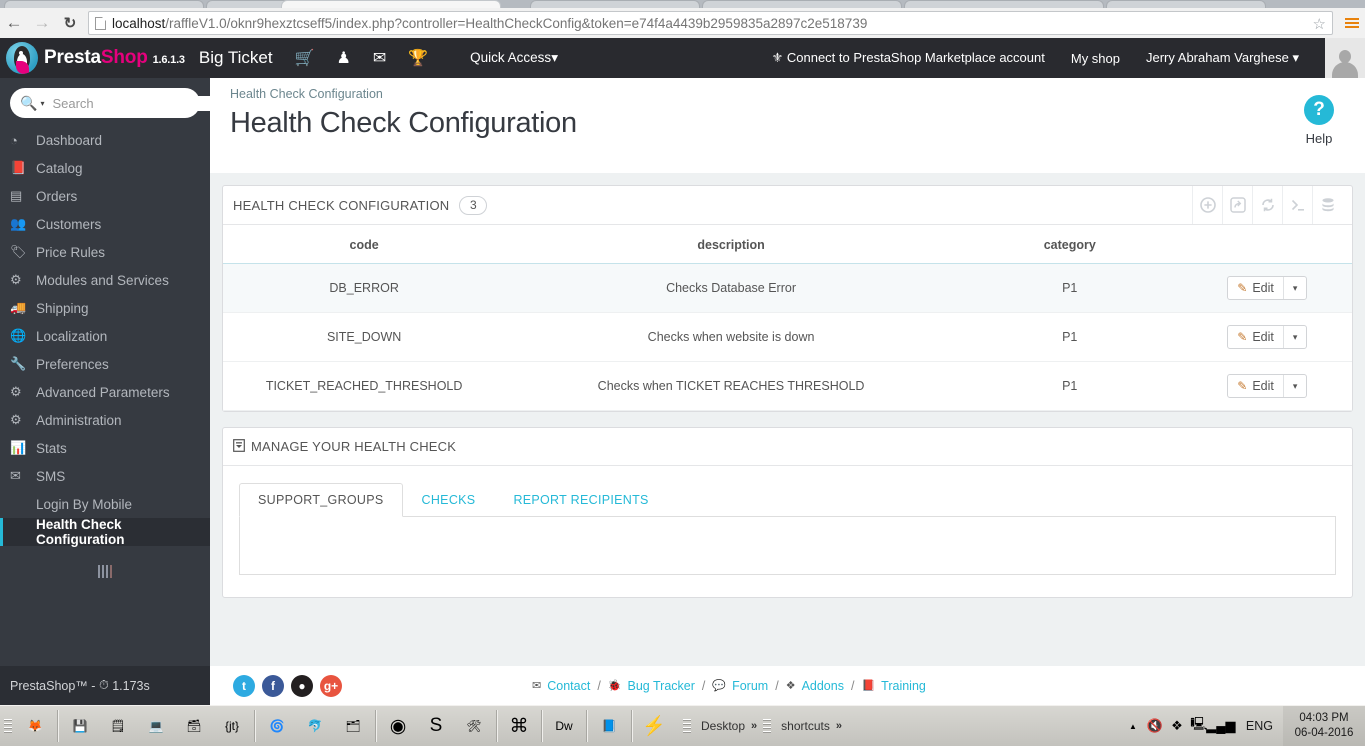 The width and height of the screenshot is (1365, 746). What do you see at coordinates (654, 726) in the screenshot?
I see `tomcat-icon: ⚡` at bounding box center [654, 726].